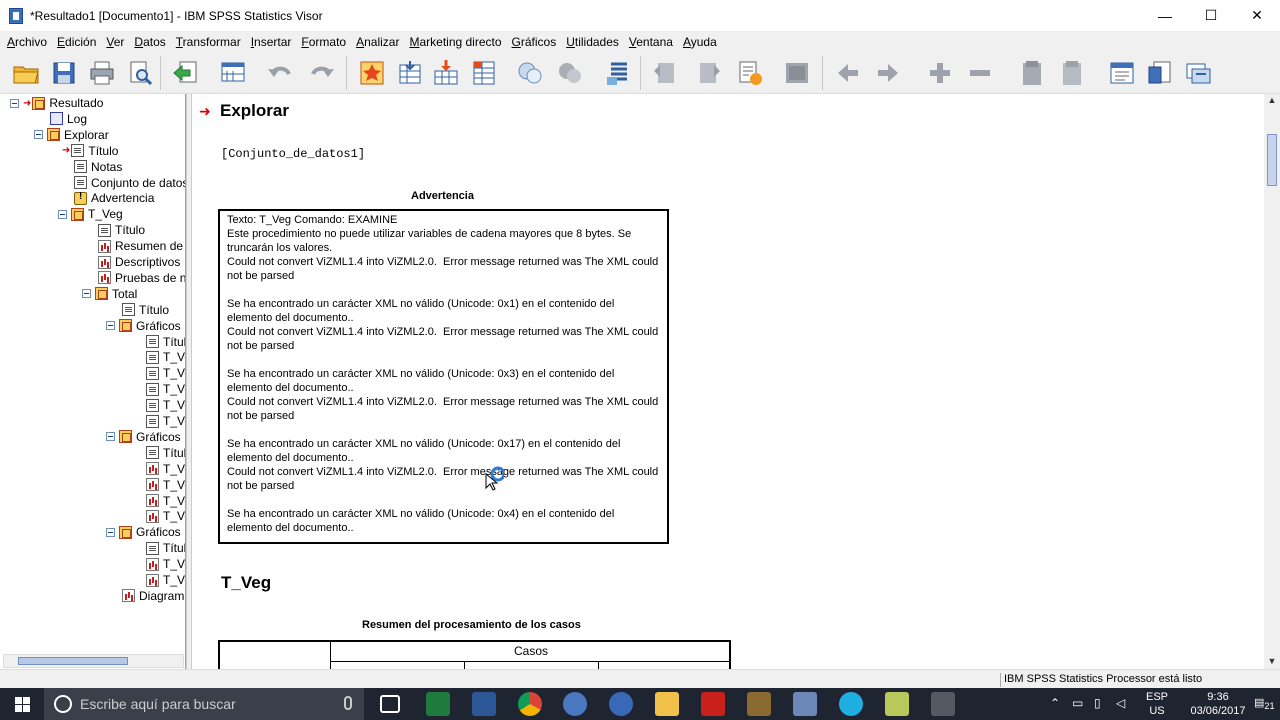 The image size is (1280, 720). I want to click on tree-item: T_Veg, so click(90, 214).